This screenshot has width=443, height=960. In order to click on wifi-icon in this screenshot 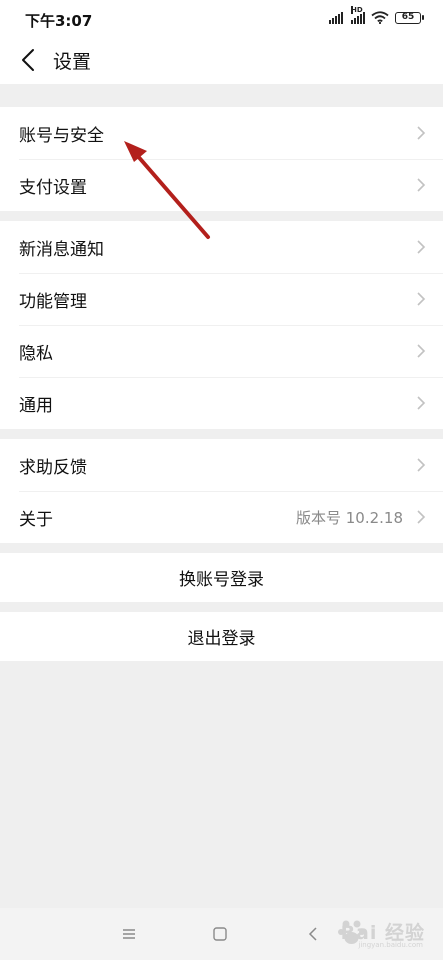, I will do `click(380, 17)`.